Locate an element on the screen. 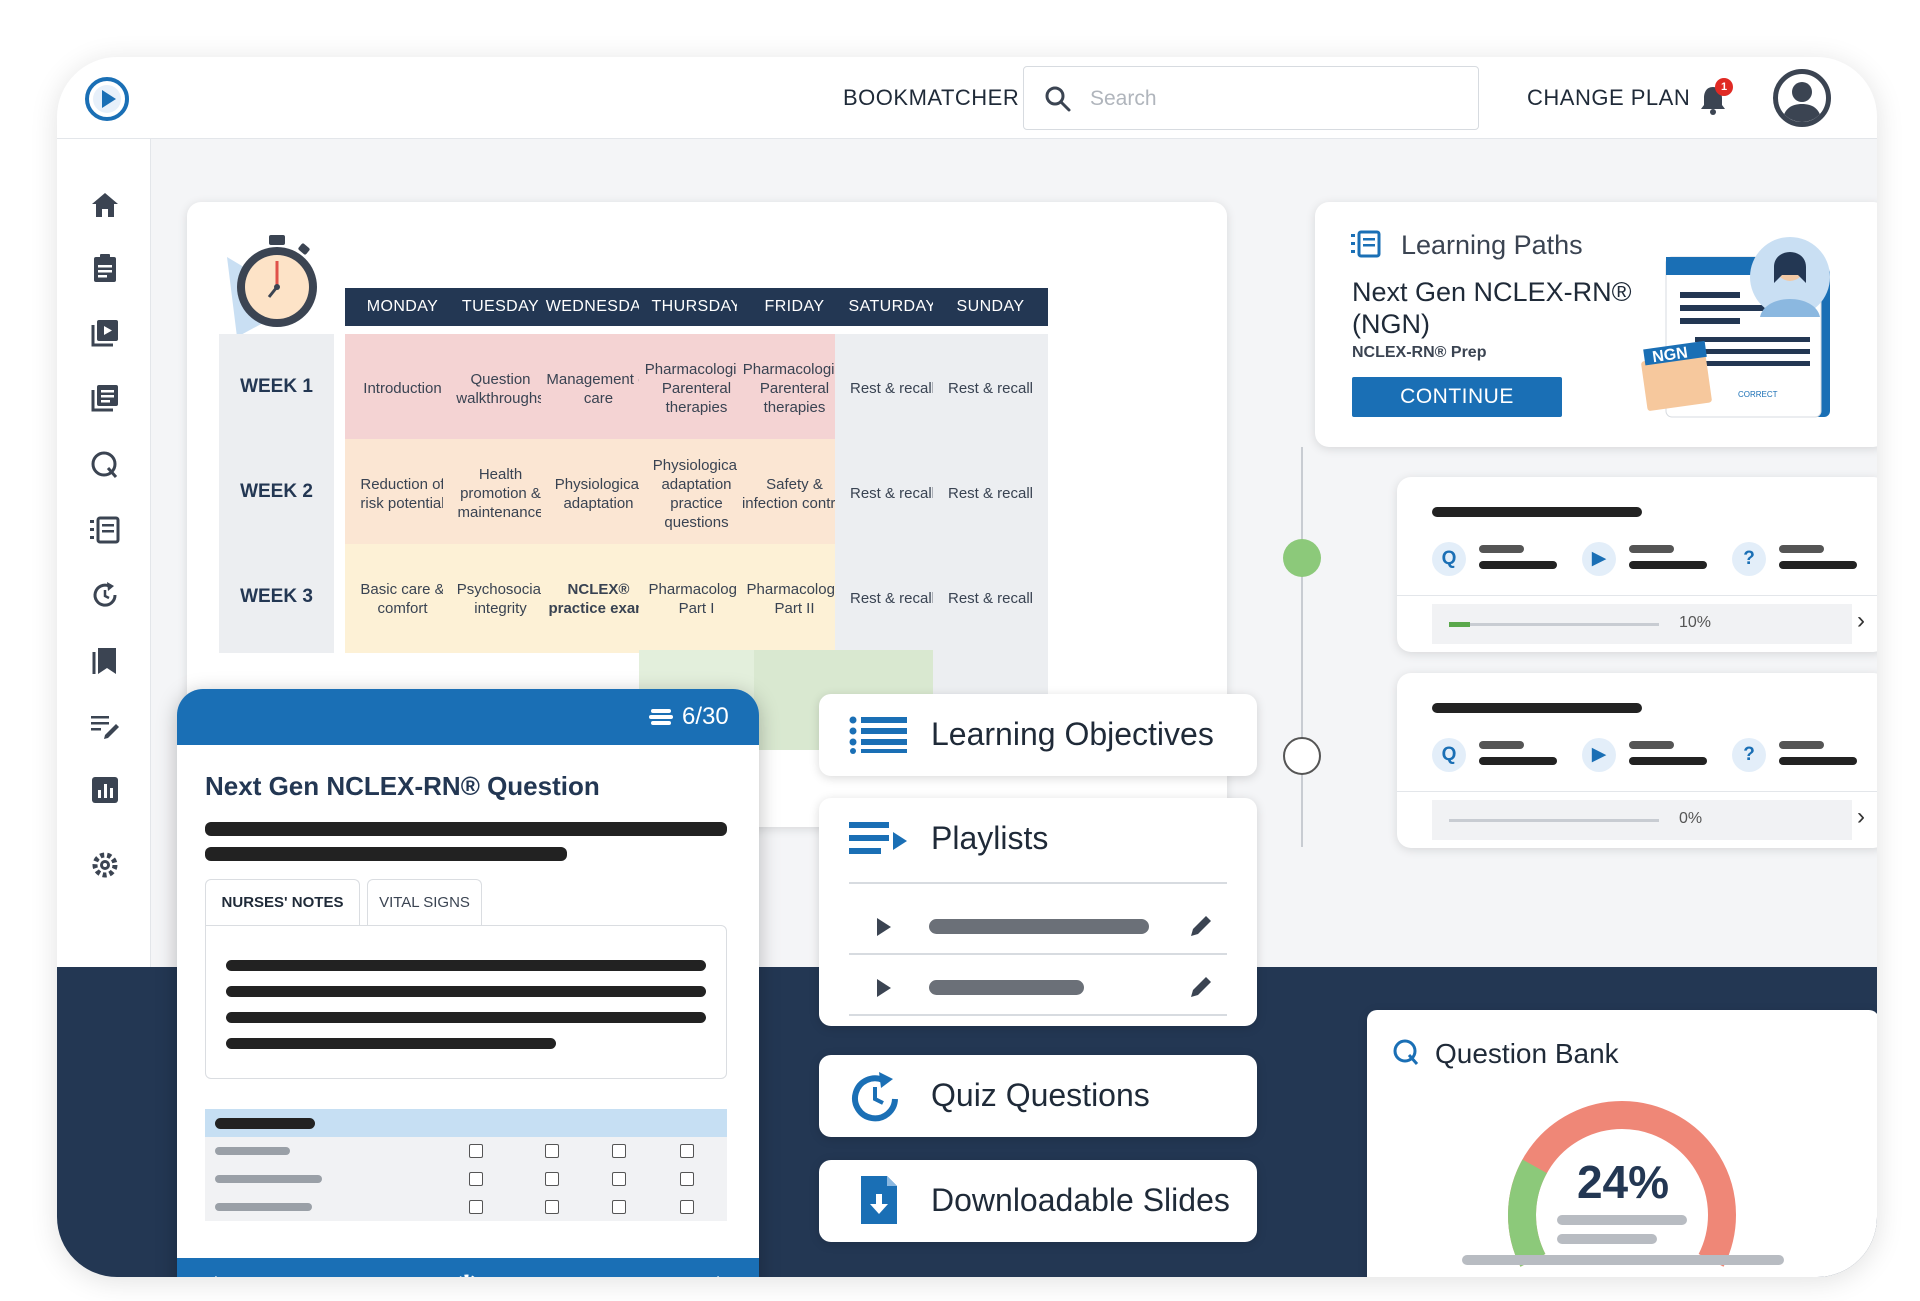 The height and width of the screenshot is (1301, 1920). question-bank-percent: 24% is located at coordinates (1623, 1182).